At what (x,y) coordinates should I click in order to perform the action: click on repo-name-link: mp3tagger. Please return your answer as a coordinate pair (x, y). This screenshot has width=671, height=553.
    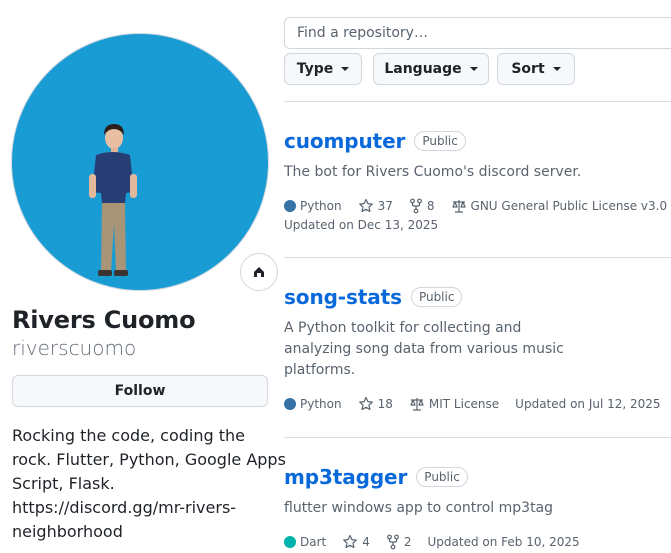
    Looking at the image, I should click on (345, 477).